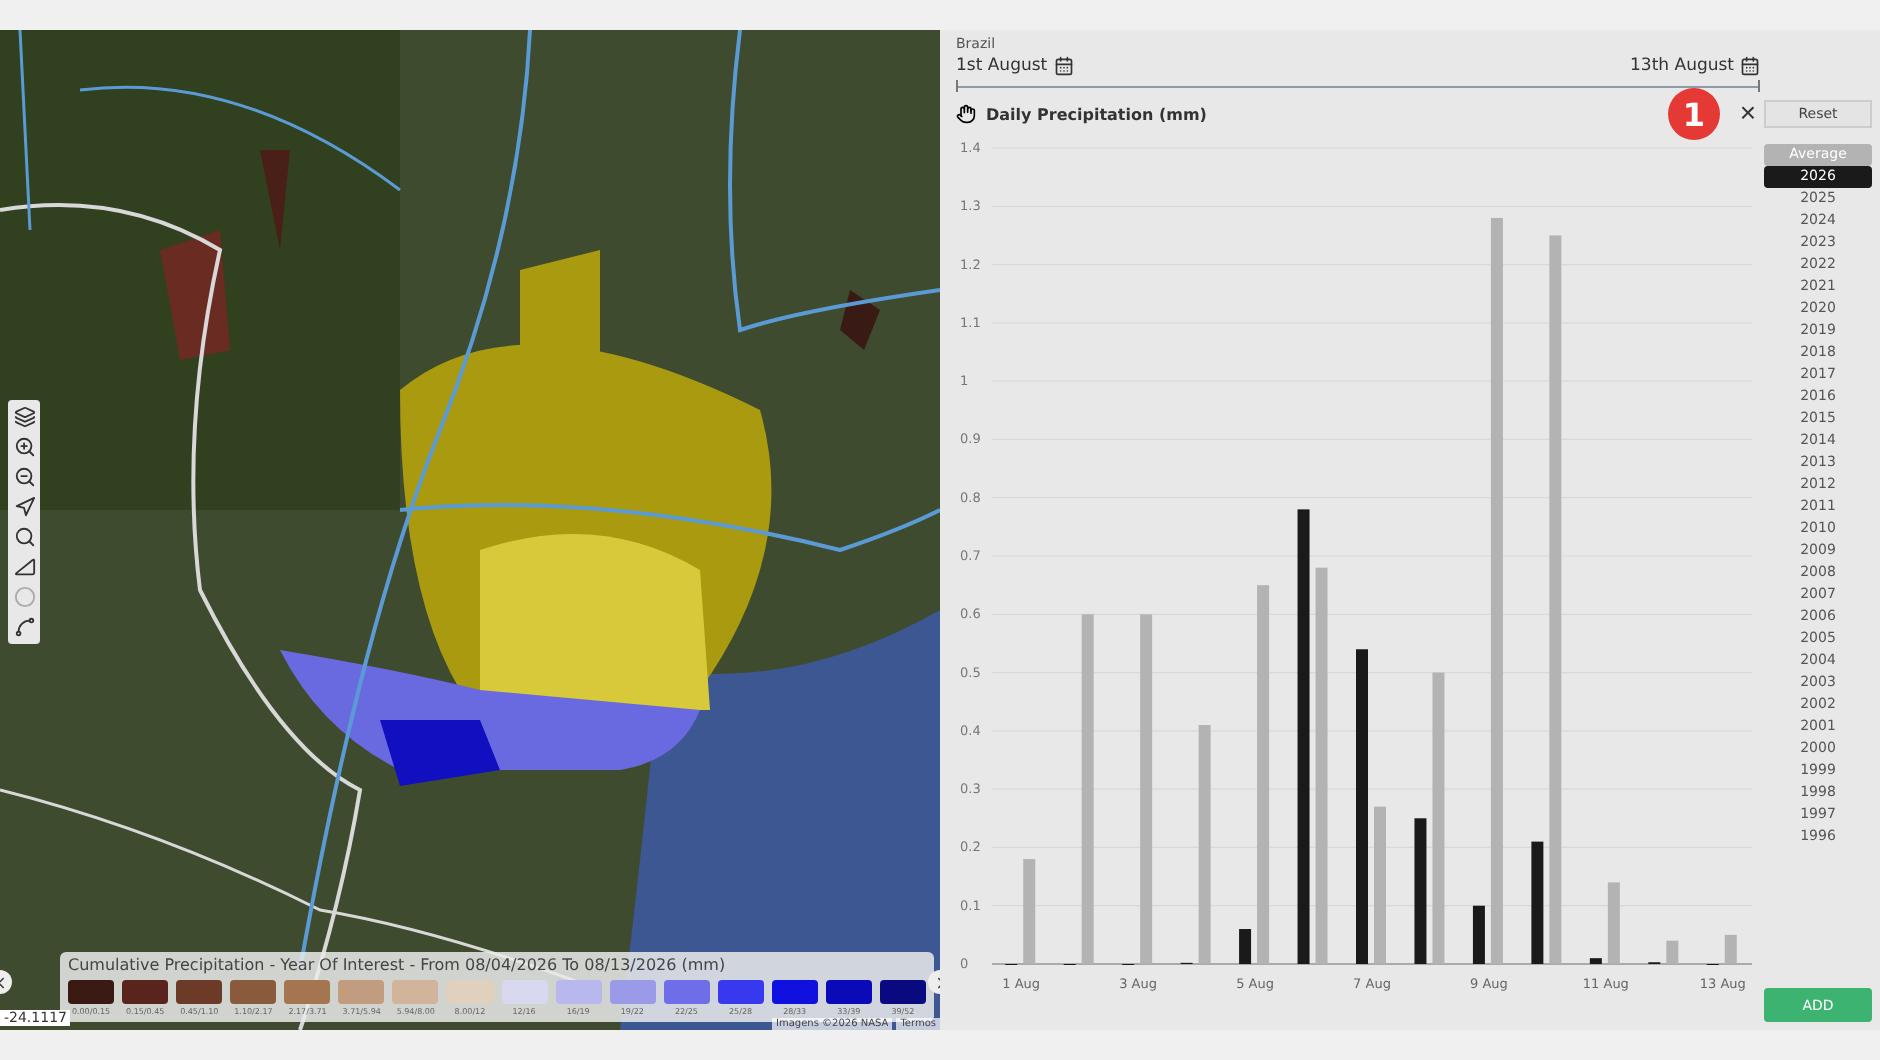 The width and height of the screenshot is (1880, 1060). What do you see at coordinates (24, 417) in the screenshot?
I see `layers-icon` at bounding box center [24, 417].